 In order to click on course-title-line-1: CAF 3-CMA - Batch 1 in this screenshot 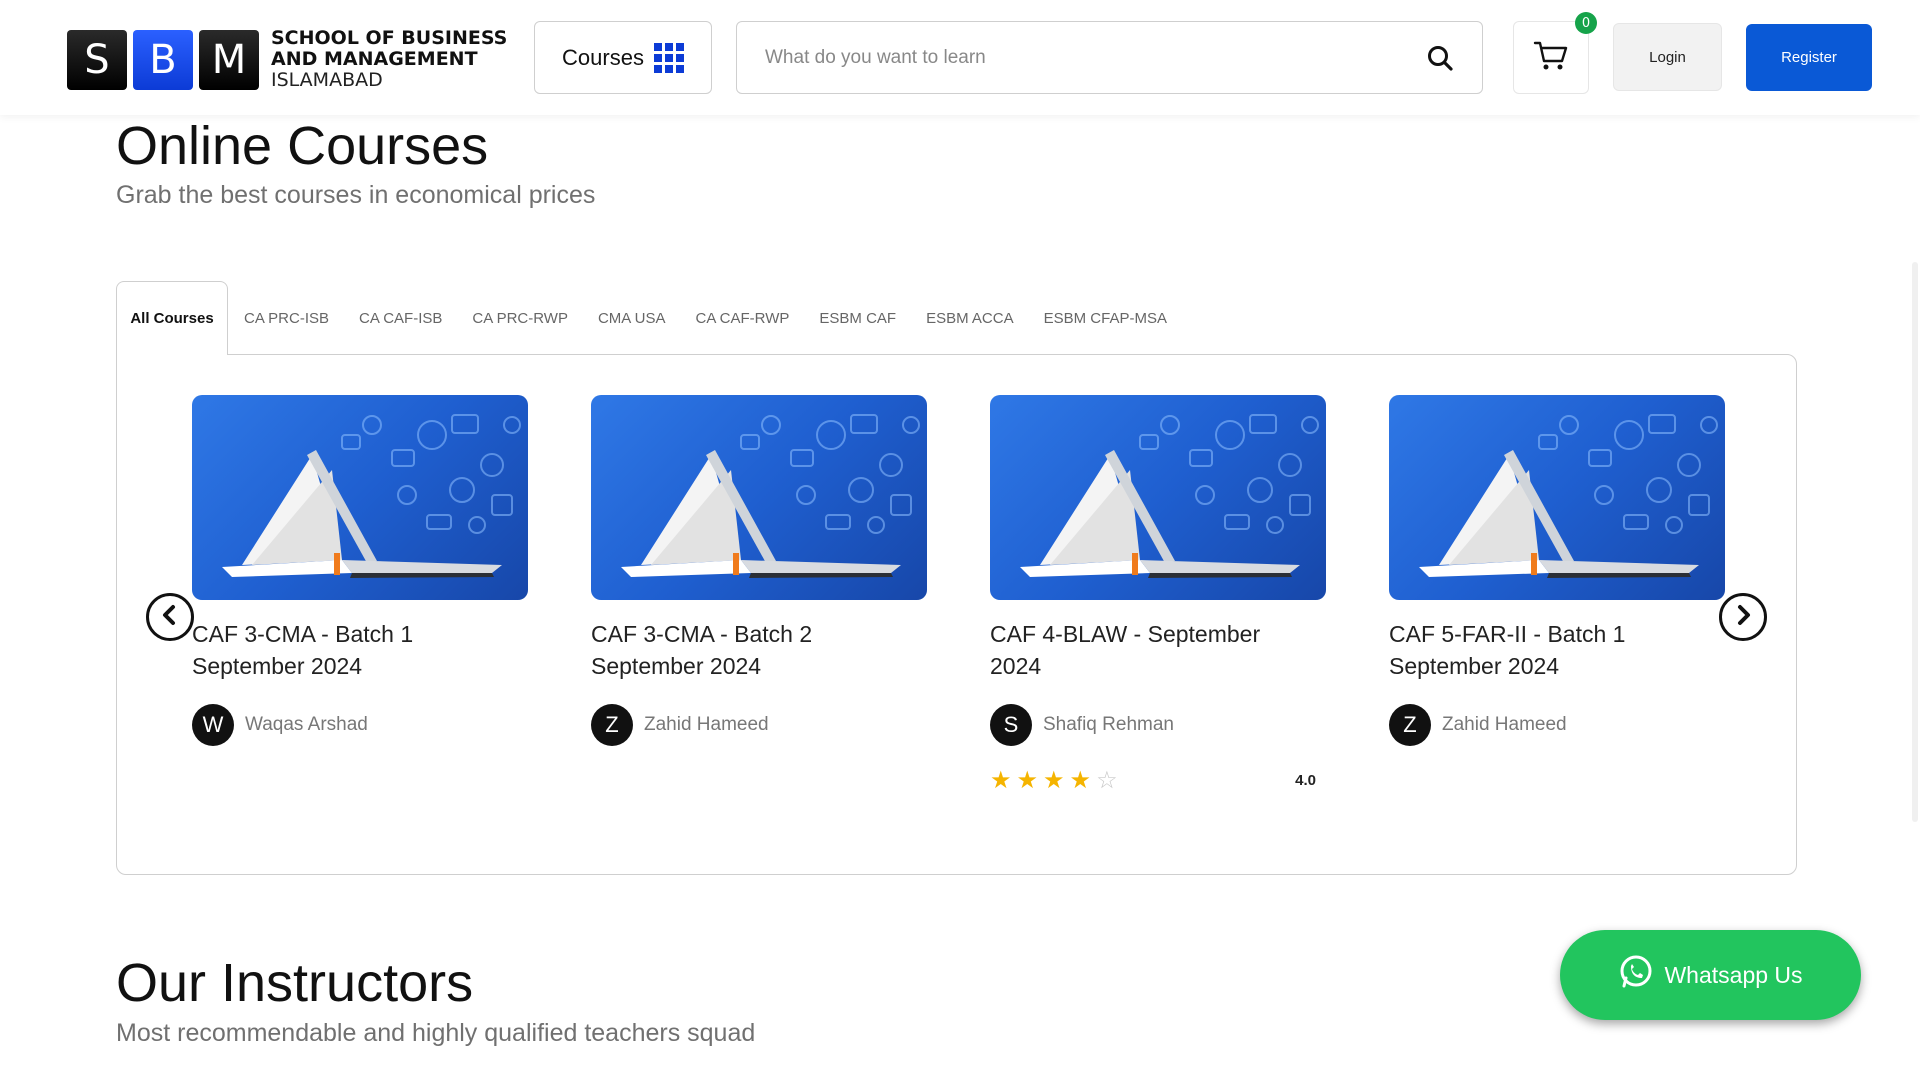, I will do `click(303, 634)`.